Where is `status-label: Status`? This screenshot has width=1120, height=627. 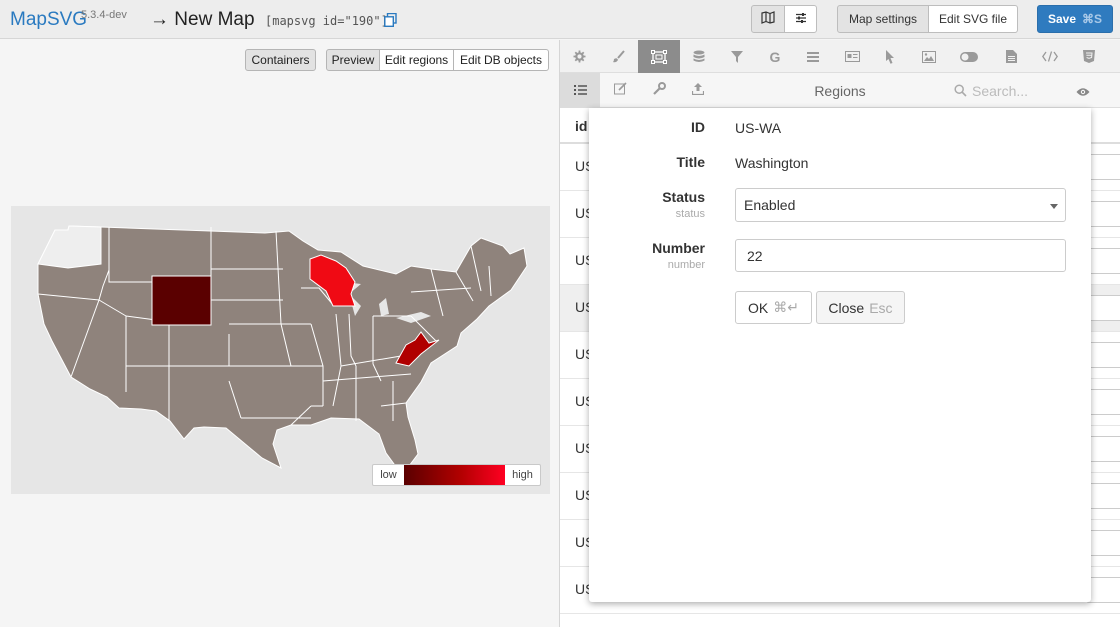
status-label: Status is located at coordinates (683, 197).